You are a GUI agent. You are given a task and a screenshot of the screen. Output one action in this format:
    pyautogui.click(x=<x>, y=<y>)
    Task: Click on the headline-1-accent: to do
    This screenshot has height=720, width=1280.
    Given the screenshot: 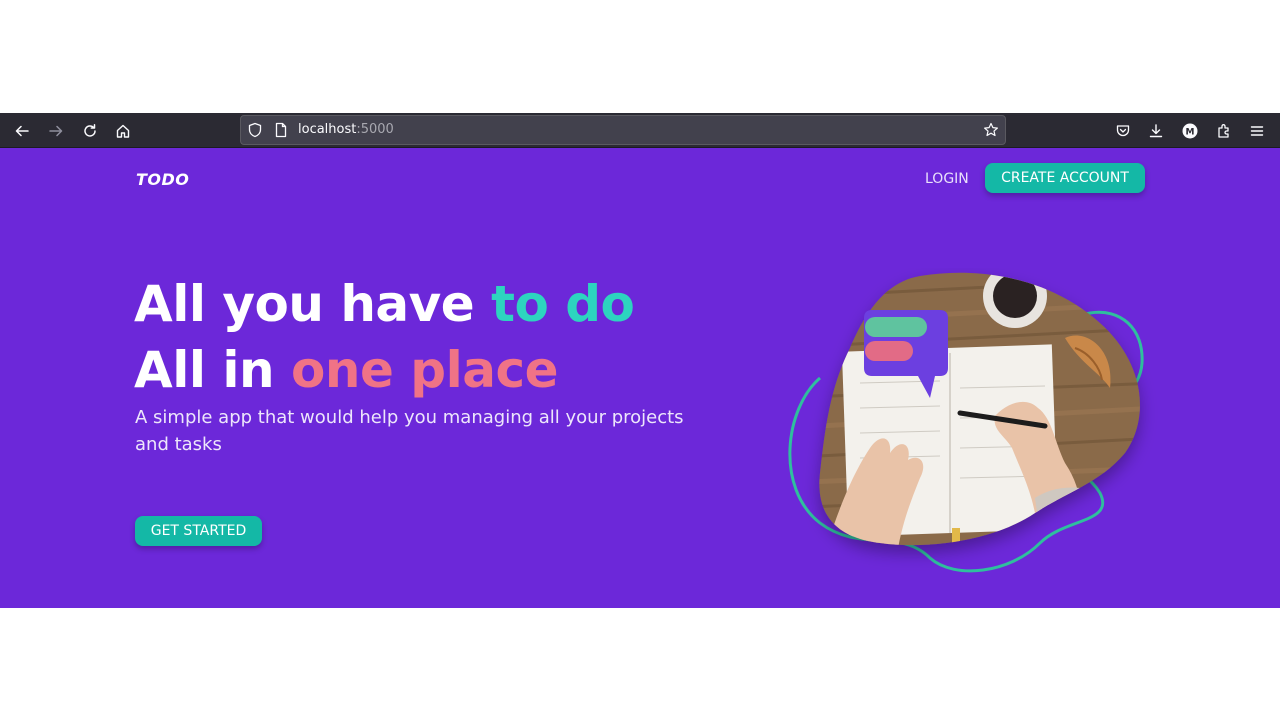 What is the action you would take?
    pyautogui.click(x=563, y=304)
    